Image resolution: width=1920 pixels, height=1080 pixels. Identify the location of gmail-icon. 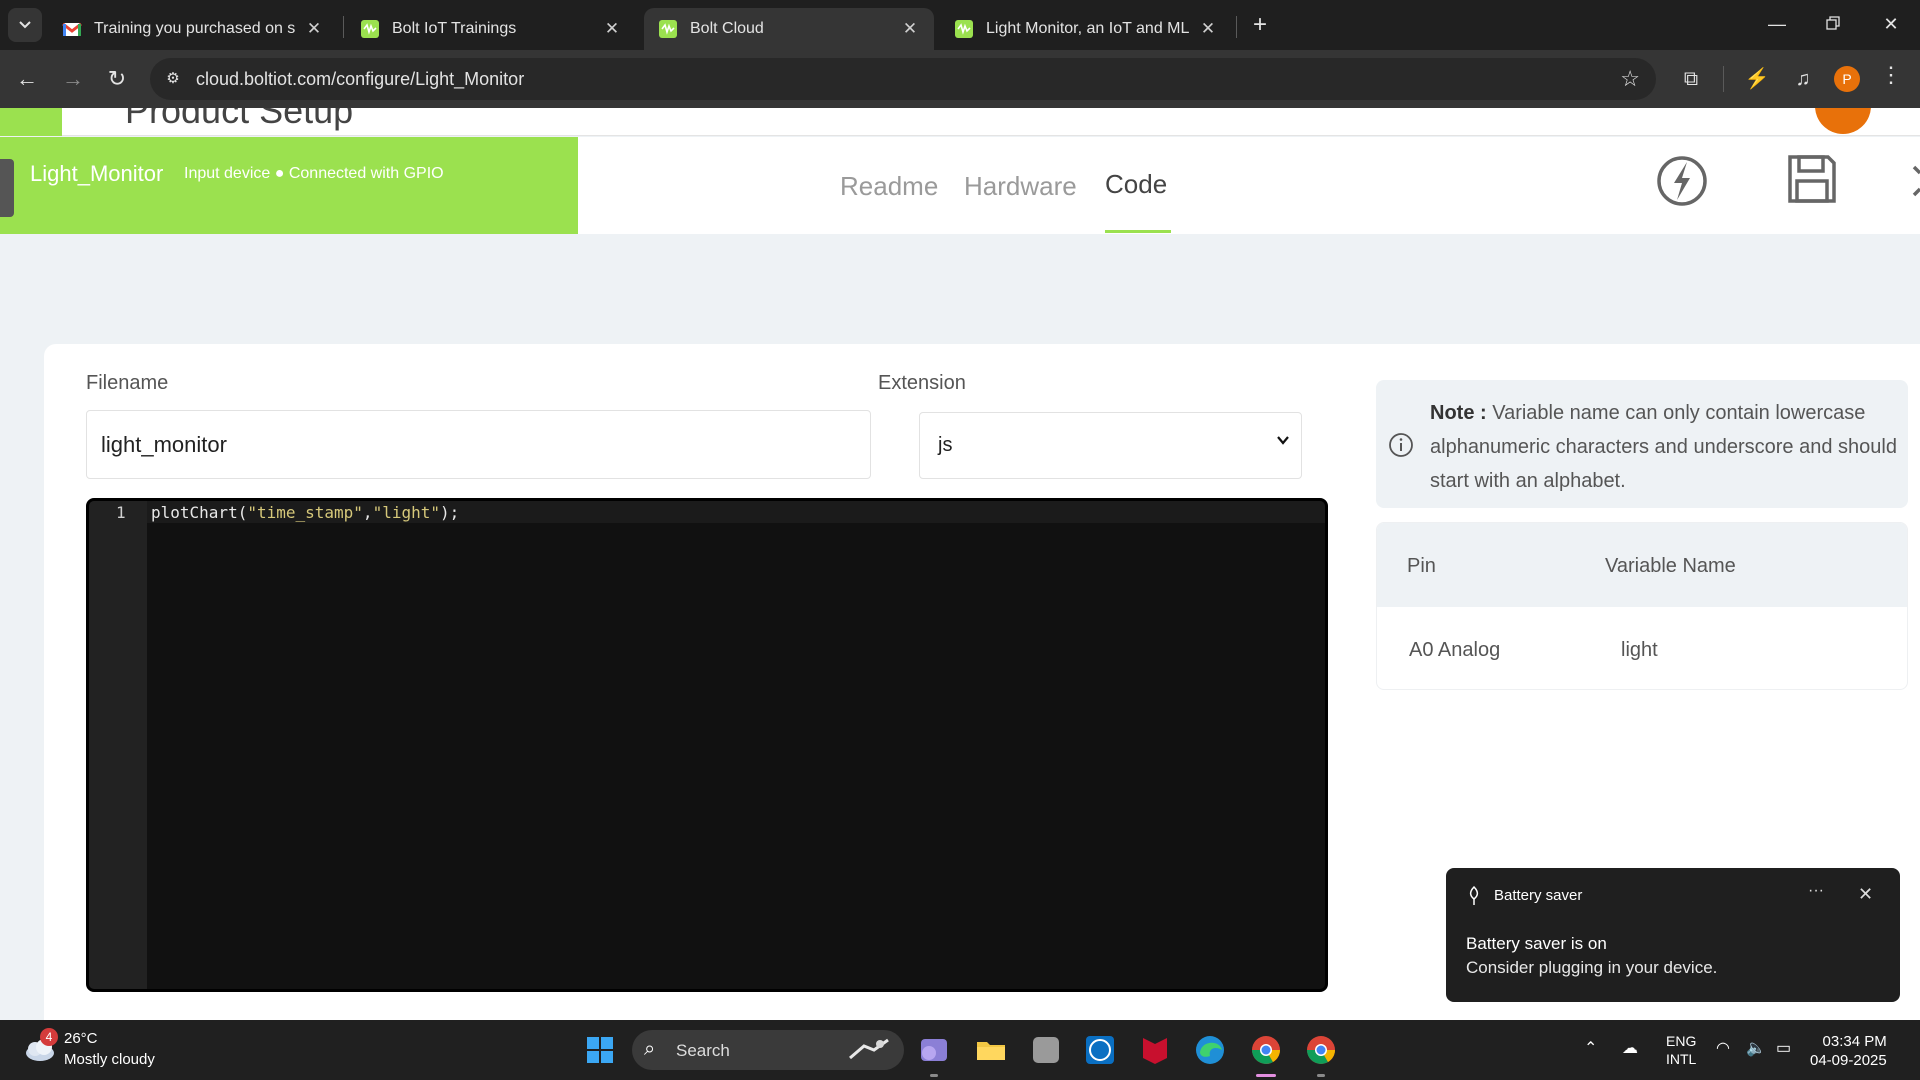
(72, 29).